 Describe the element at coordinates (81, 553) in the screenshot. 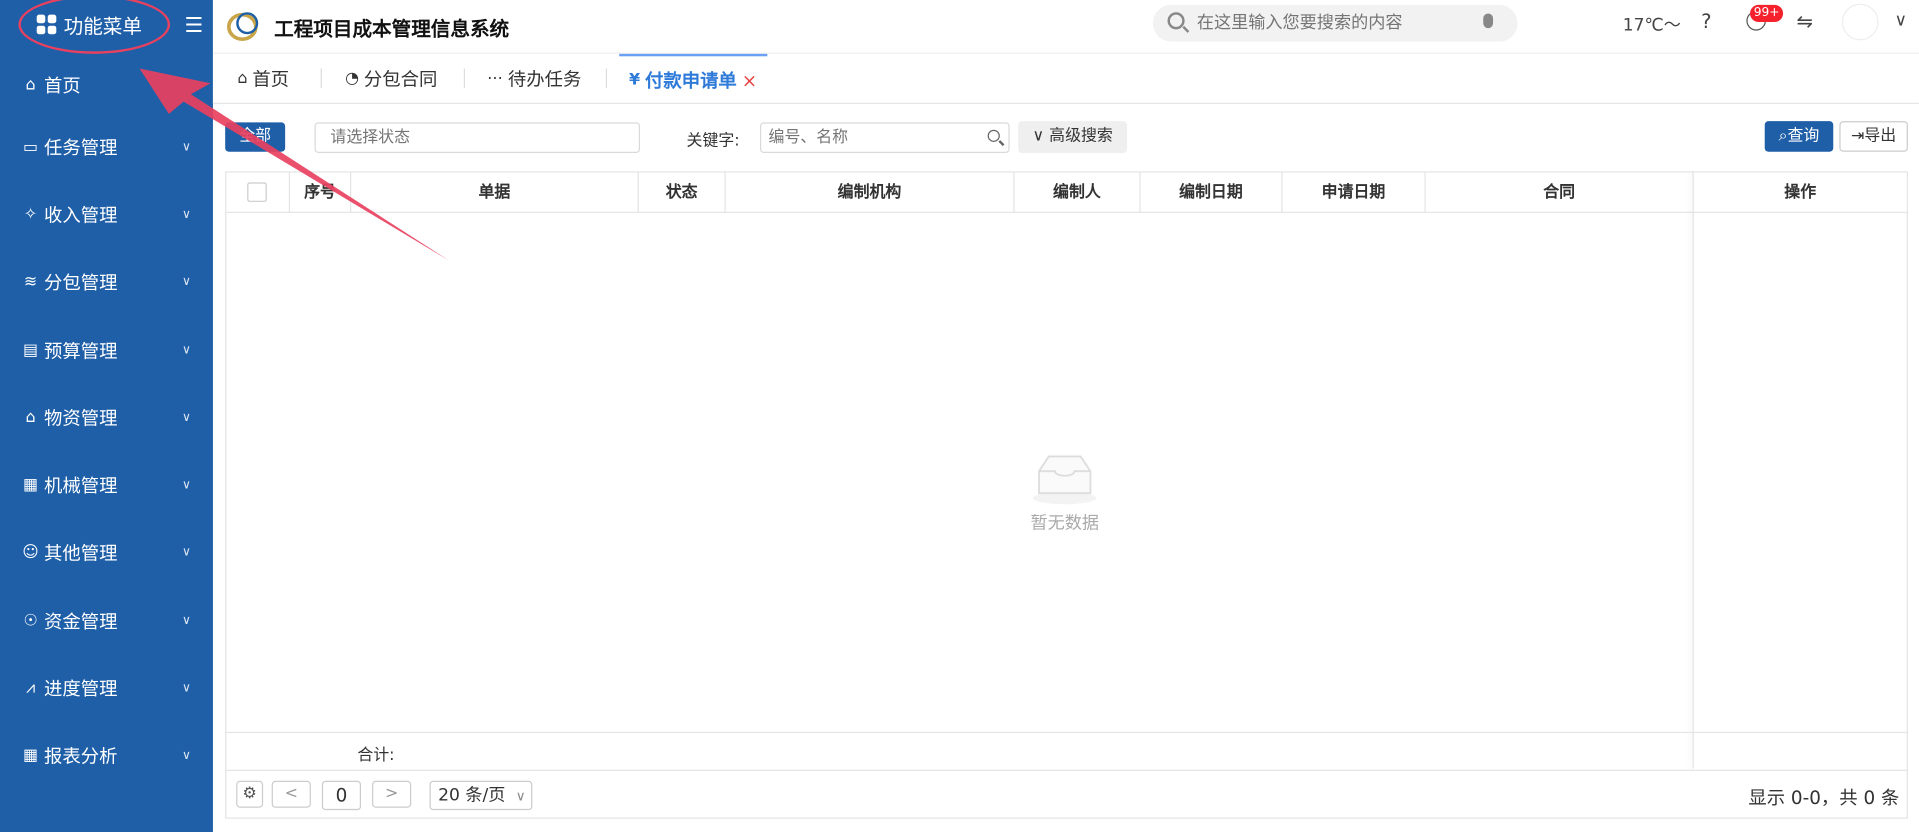

I see `sidebar-item-label: 其他管理` at that location.